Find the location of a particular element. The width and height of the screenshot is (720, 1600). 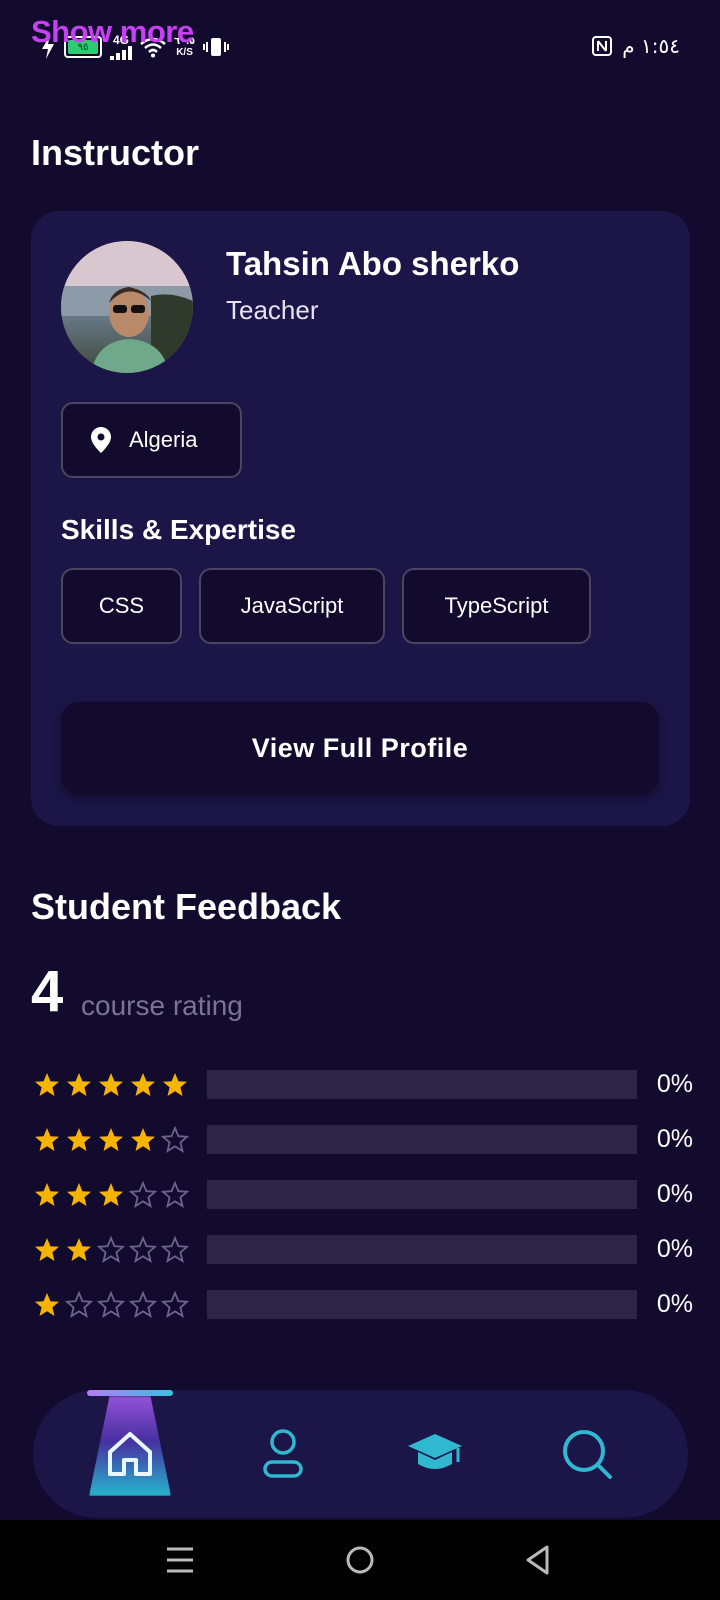

system-nav-bar is located at coordinates (360, 1560).